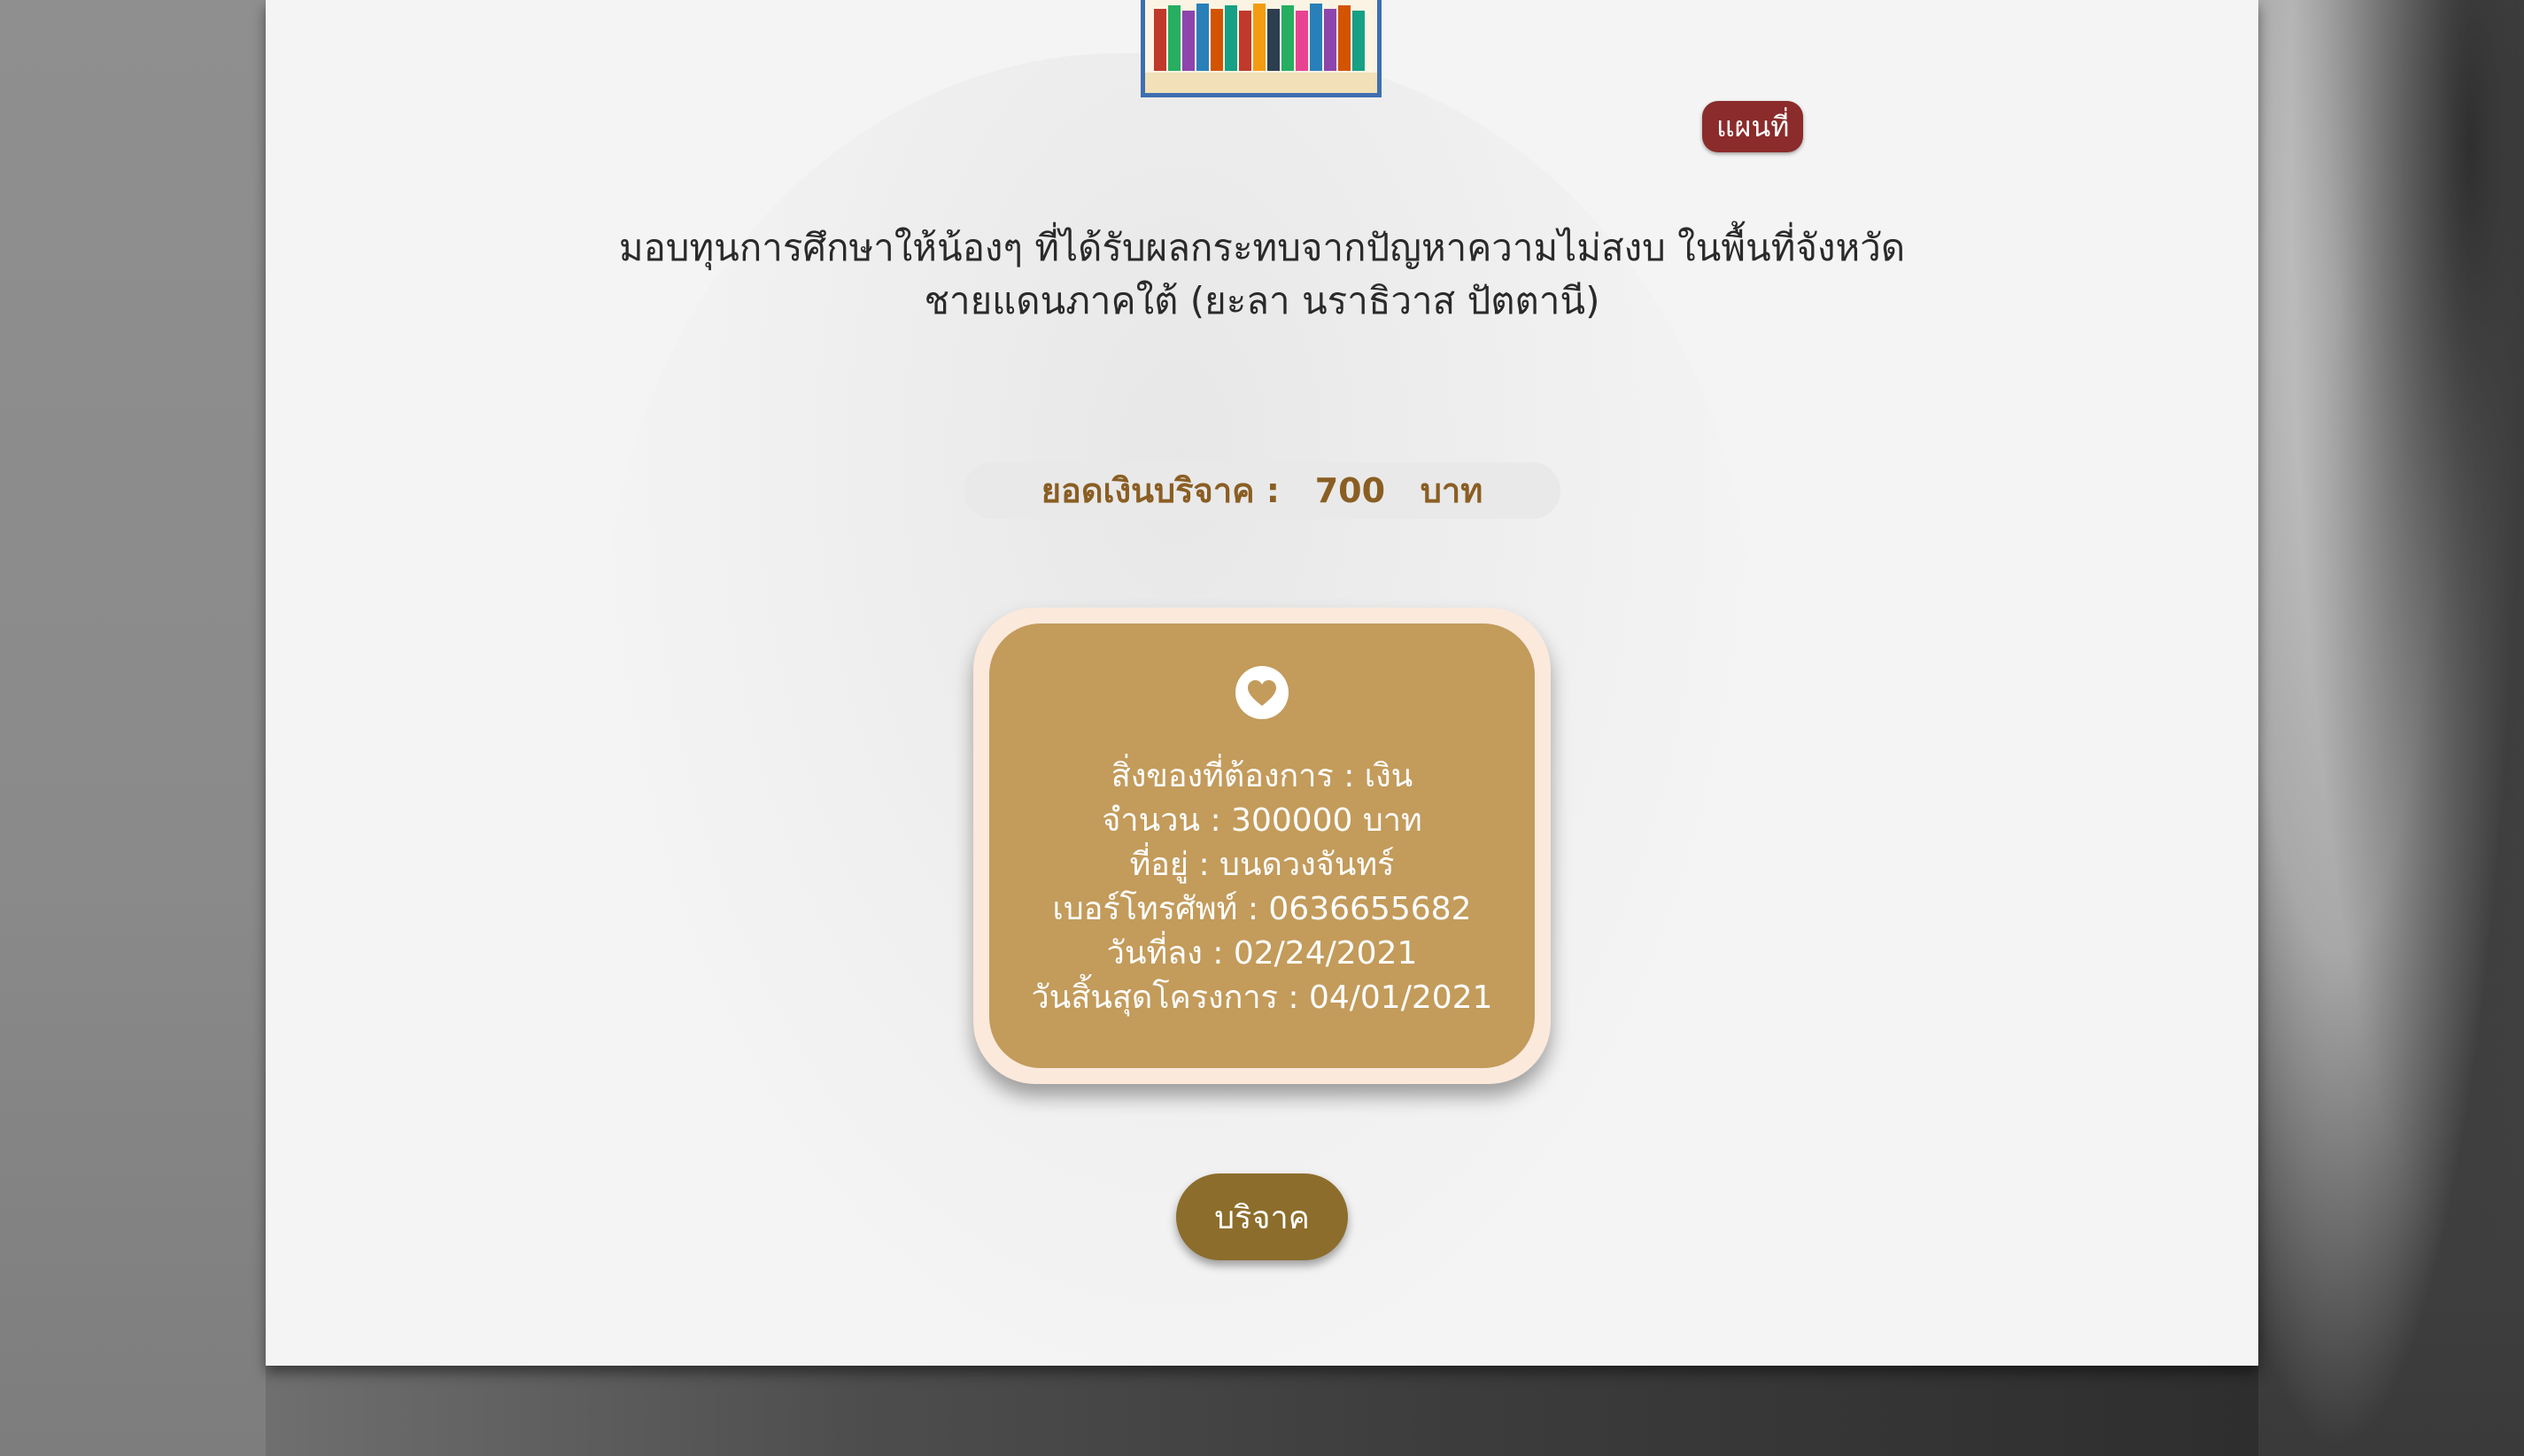 This screenshot has width=2524, height=1456. I want to click on donation-total: ยอดเงินบริจาค : 700 บาท, so click(1262, 491).